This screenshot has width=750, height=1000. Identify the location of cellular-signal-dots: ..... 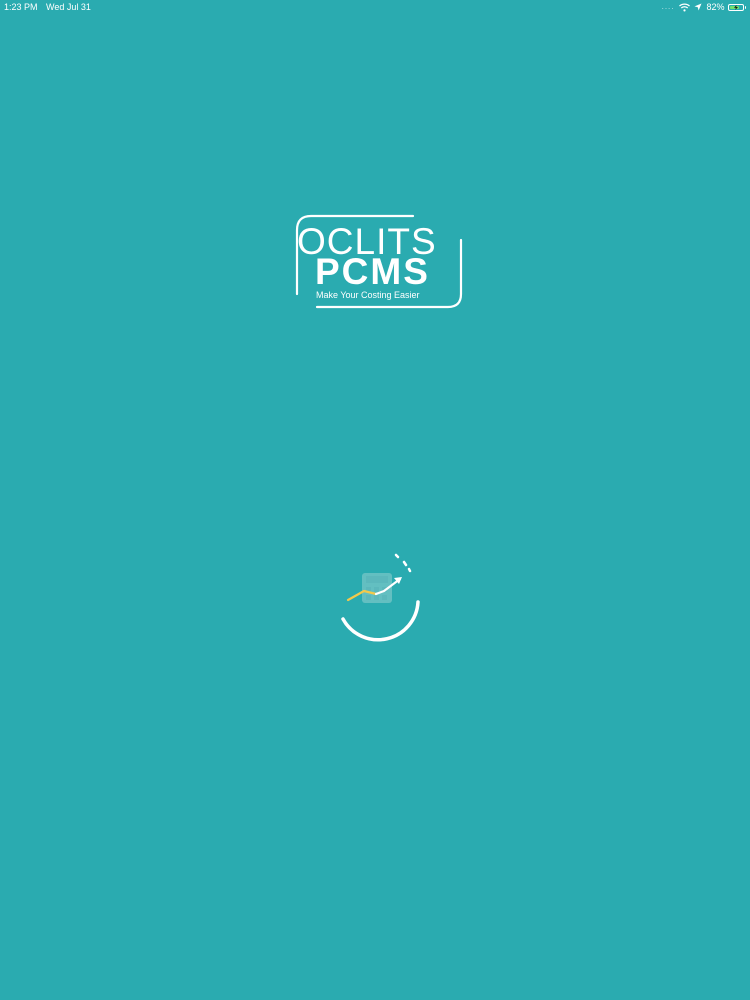
(668, 6).